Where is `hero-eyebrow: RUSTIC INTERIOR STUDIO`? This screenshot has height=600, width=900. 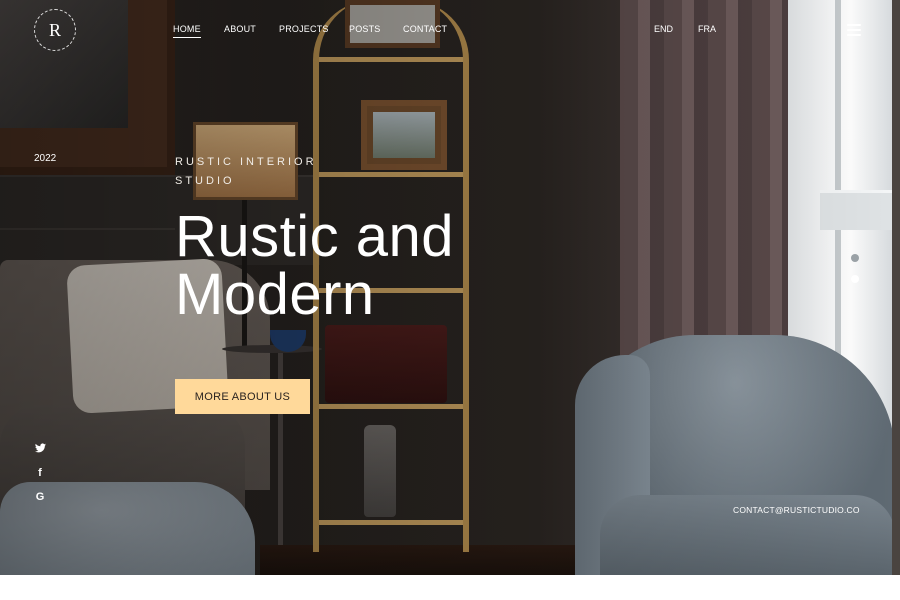 hero-eyebrow: RUSTIC INTERIOR STUDIO is located at coordinates (246, 171).